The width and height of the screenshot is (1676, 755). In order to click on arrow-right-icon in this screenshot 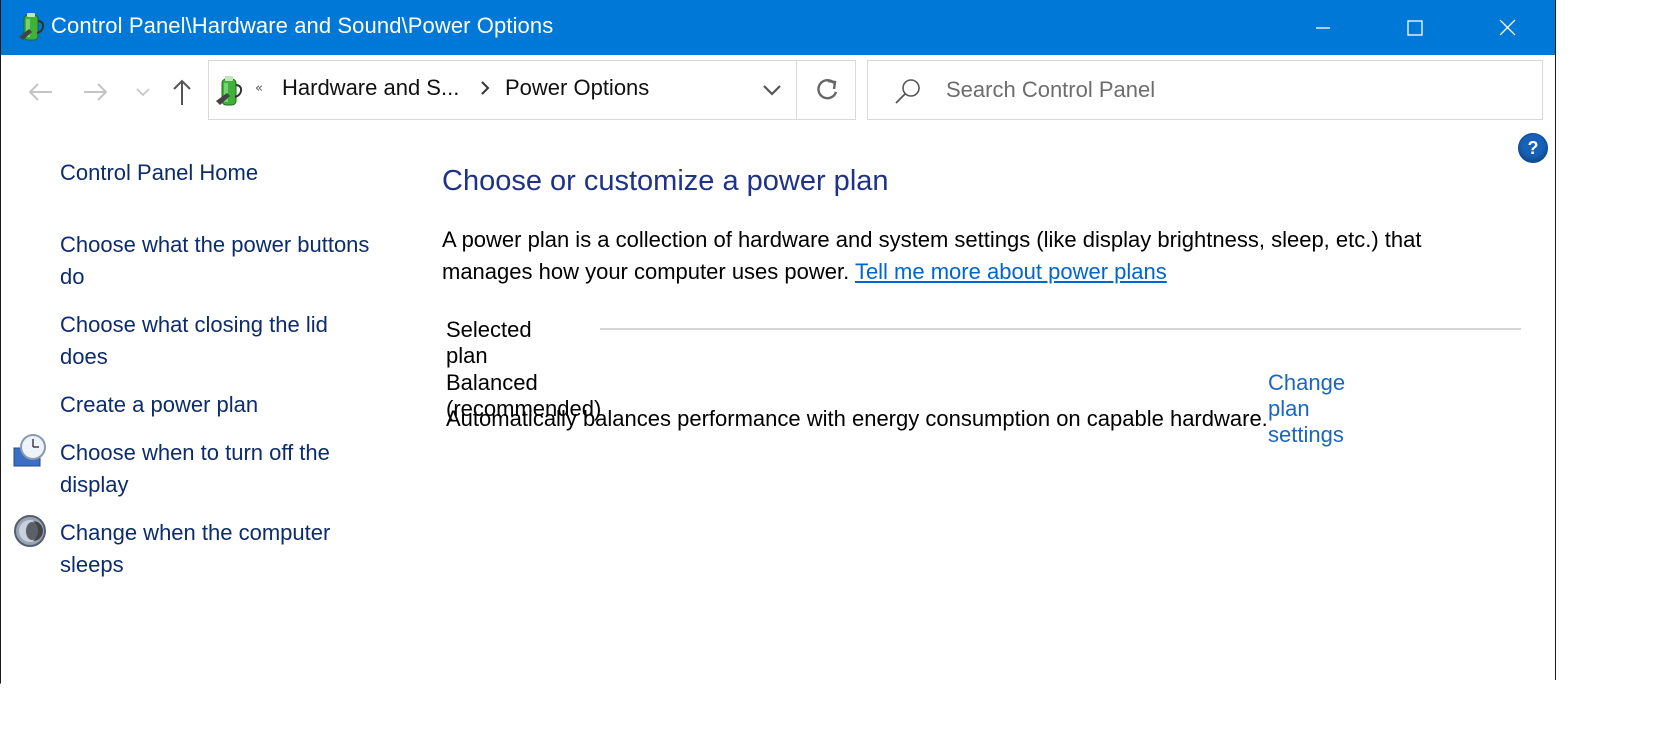, I will do `click(96, 92)`.